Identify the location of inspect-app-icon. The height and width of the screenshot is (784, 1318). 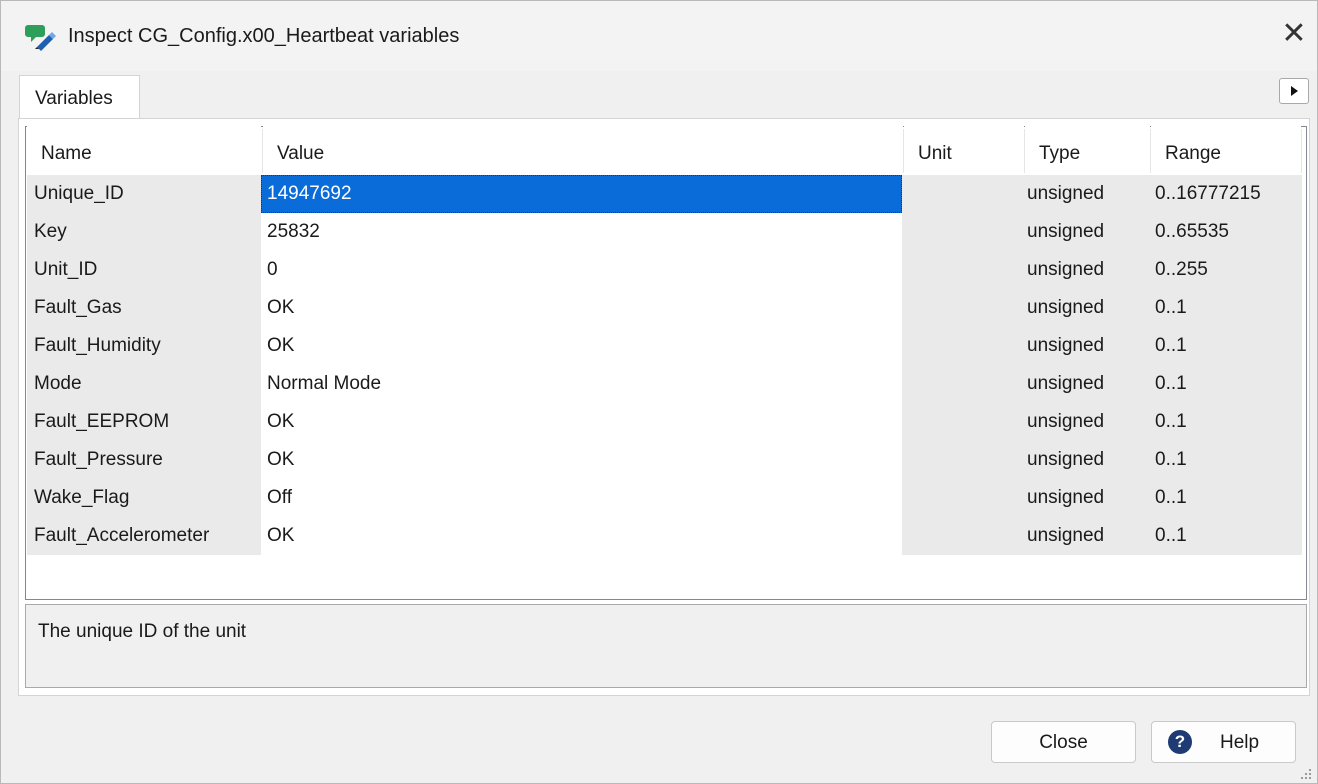
(40, 38).